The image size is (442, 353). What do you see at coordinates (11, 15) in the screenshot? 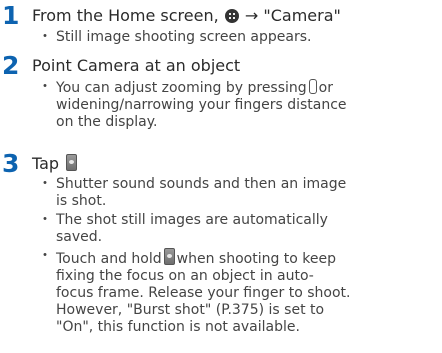
I see `step-number: 1` at bounding box center [11, 15].